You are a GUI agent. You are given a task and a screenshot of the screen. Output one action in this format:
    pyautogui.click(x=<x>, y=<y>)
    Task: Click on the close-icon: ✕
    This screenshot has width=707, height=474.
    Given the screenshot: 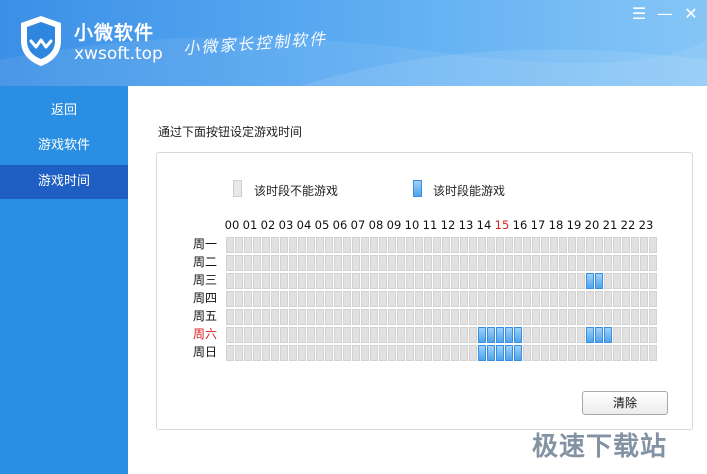 What is the action you would take?
    pyautogui.click(x=691, y=14)
    